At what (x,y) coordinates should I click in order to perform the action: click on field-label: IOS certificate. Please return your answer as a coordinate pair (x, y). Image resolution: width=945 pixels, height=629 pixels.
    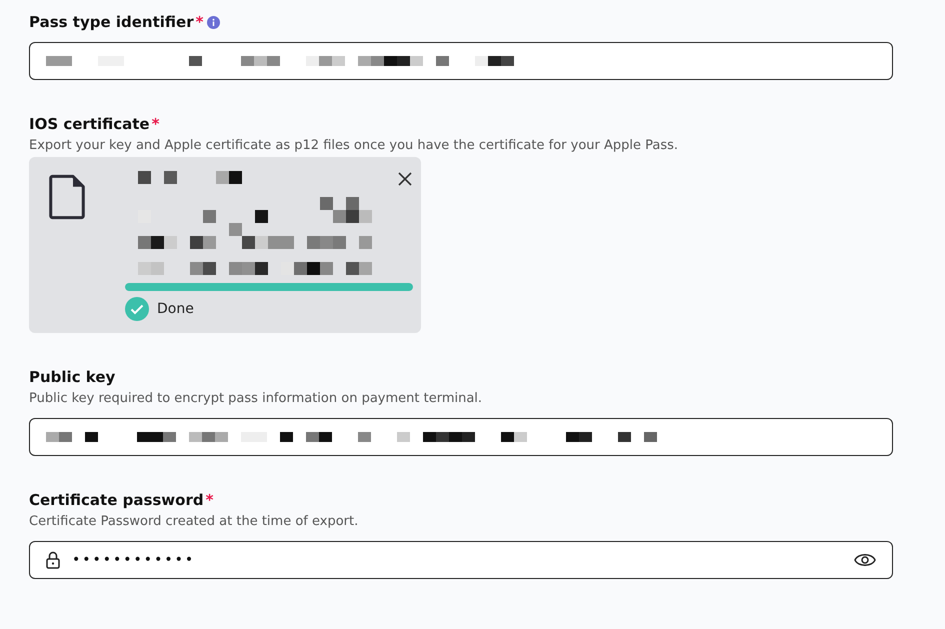
    Looking at the image, I should click on (89, 124).